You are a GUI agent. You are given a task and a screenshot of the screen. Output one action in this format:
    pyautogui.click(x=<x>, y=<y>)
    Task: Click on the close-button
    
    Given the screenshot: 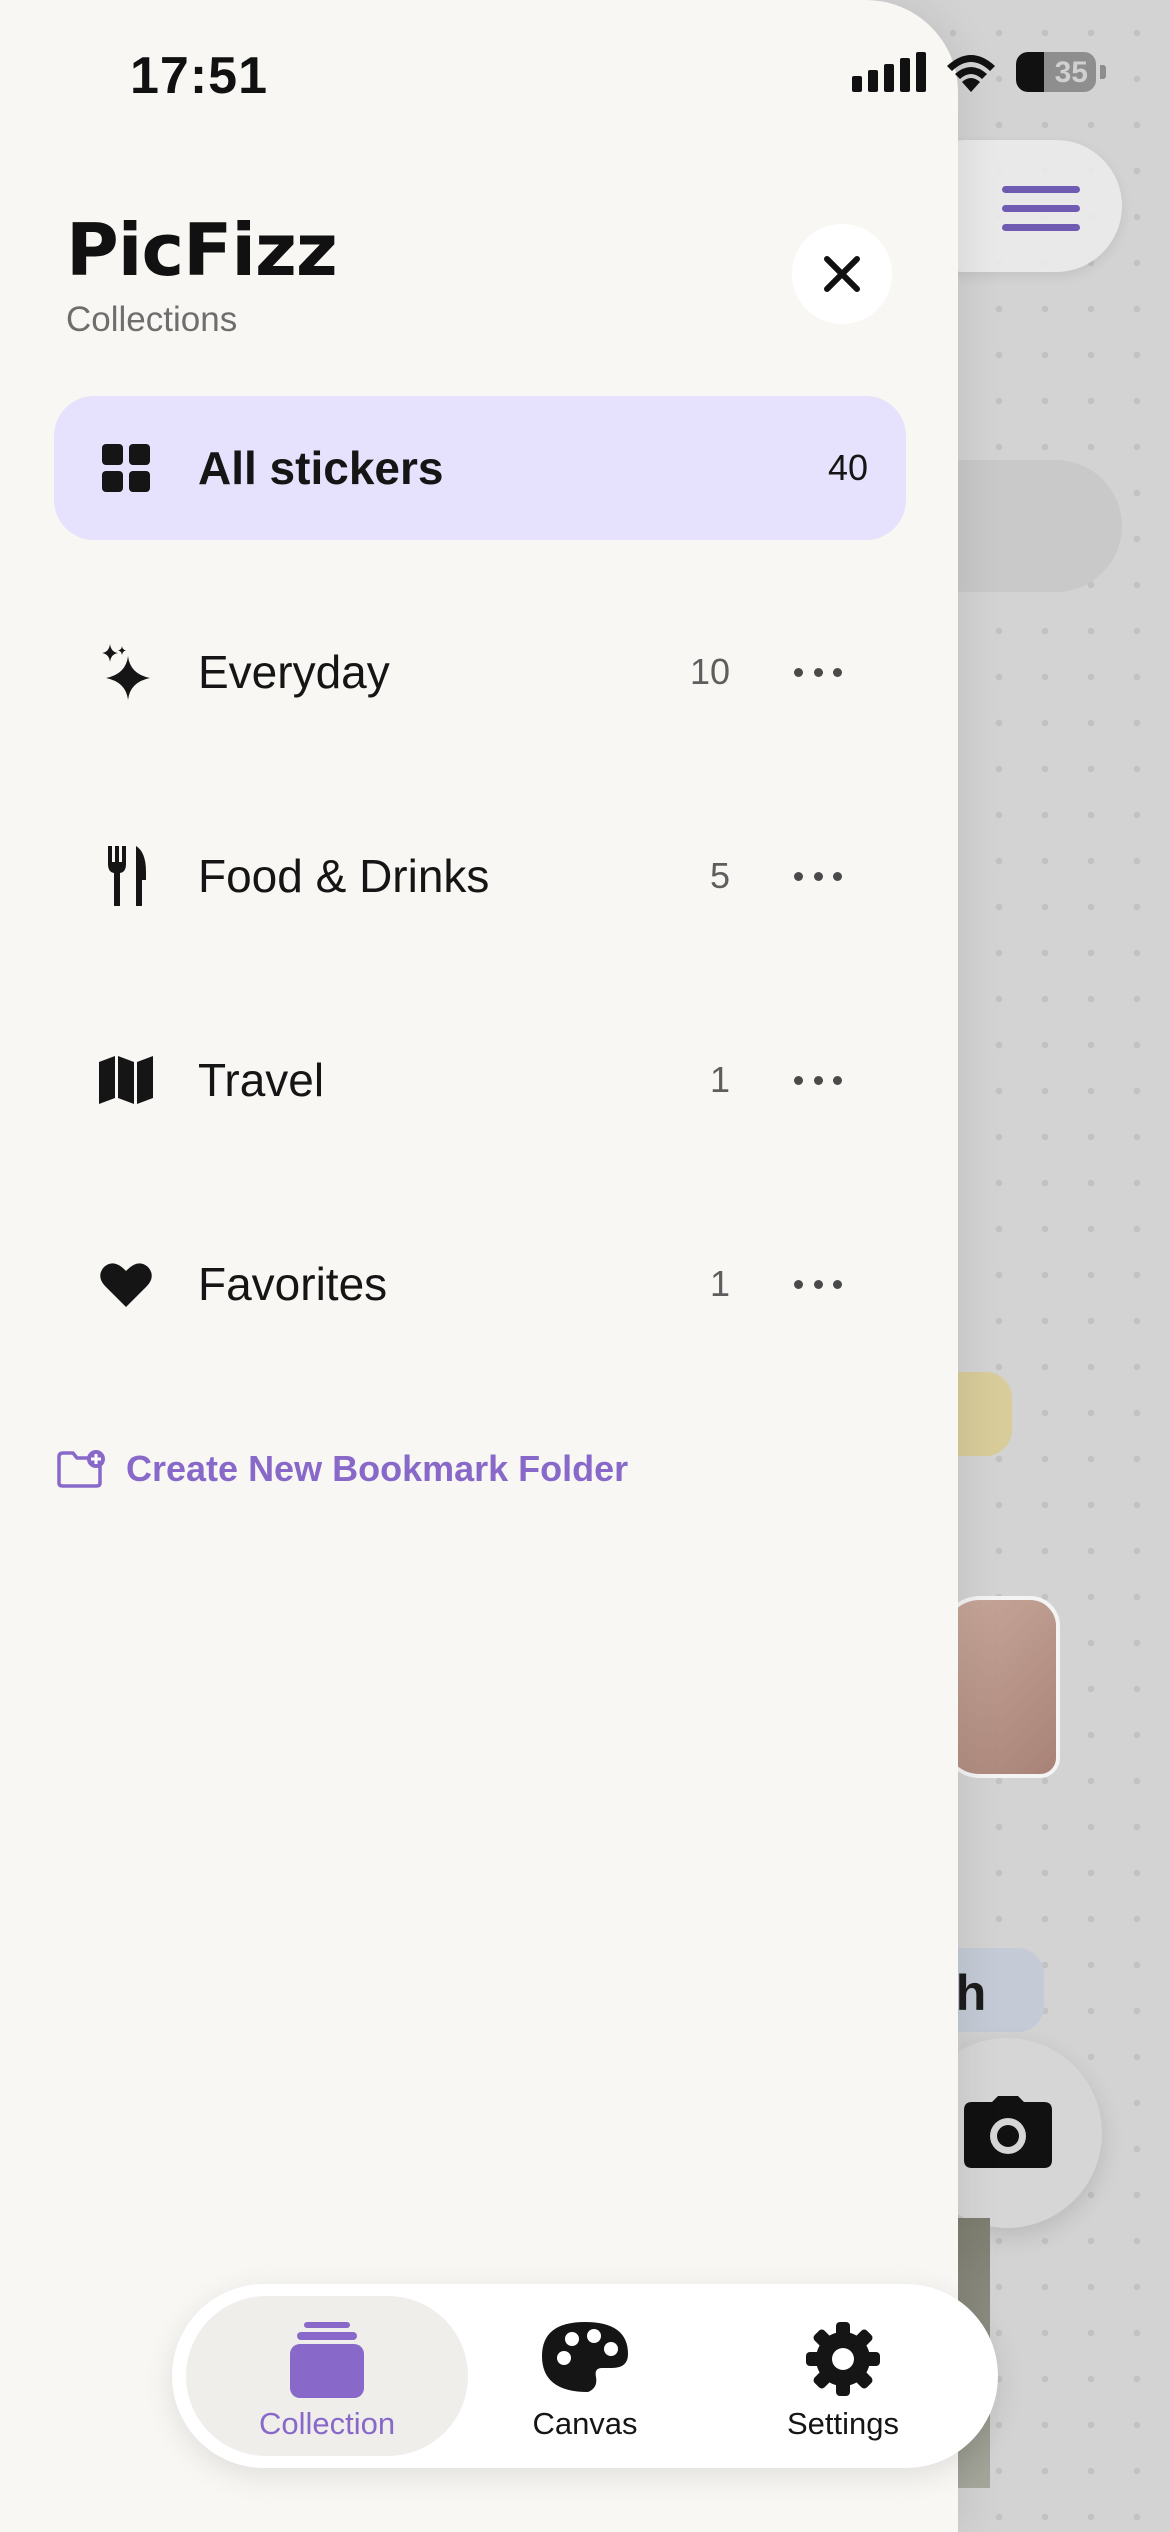 What is the action you would take?
    pyautogui.click(x=842, y=274)
    